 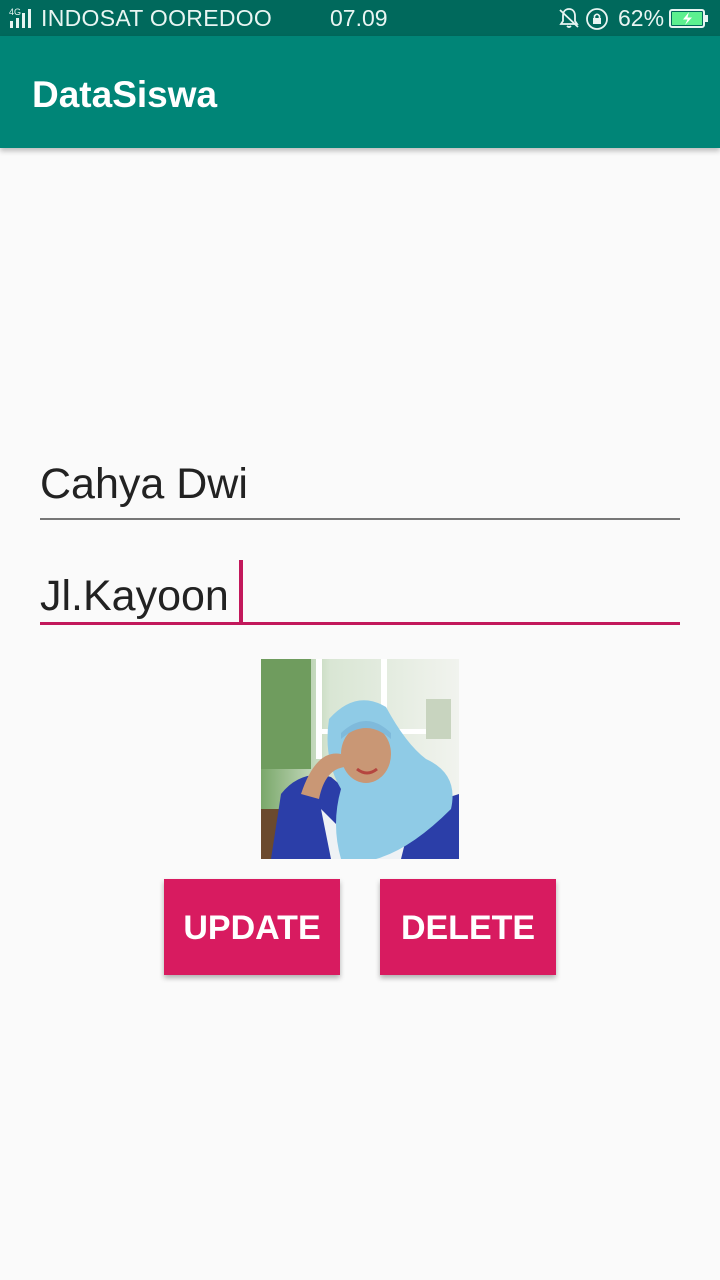 I want to click on status-bar: 4G INDOSAT OOREDOO 07.09 62%, so click(x=360, y=18).